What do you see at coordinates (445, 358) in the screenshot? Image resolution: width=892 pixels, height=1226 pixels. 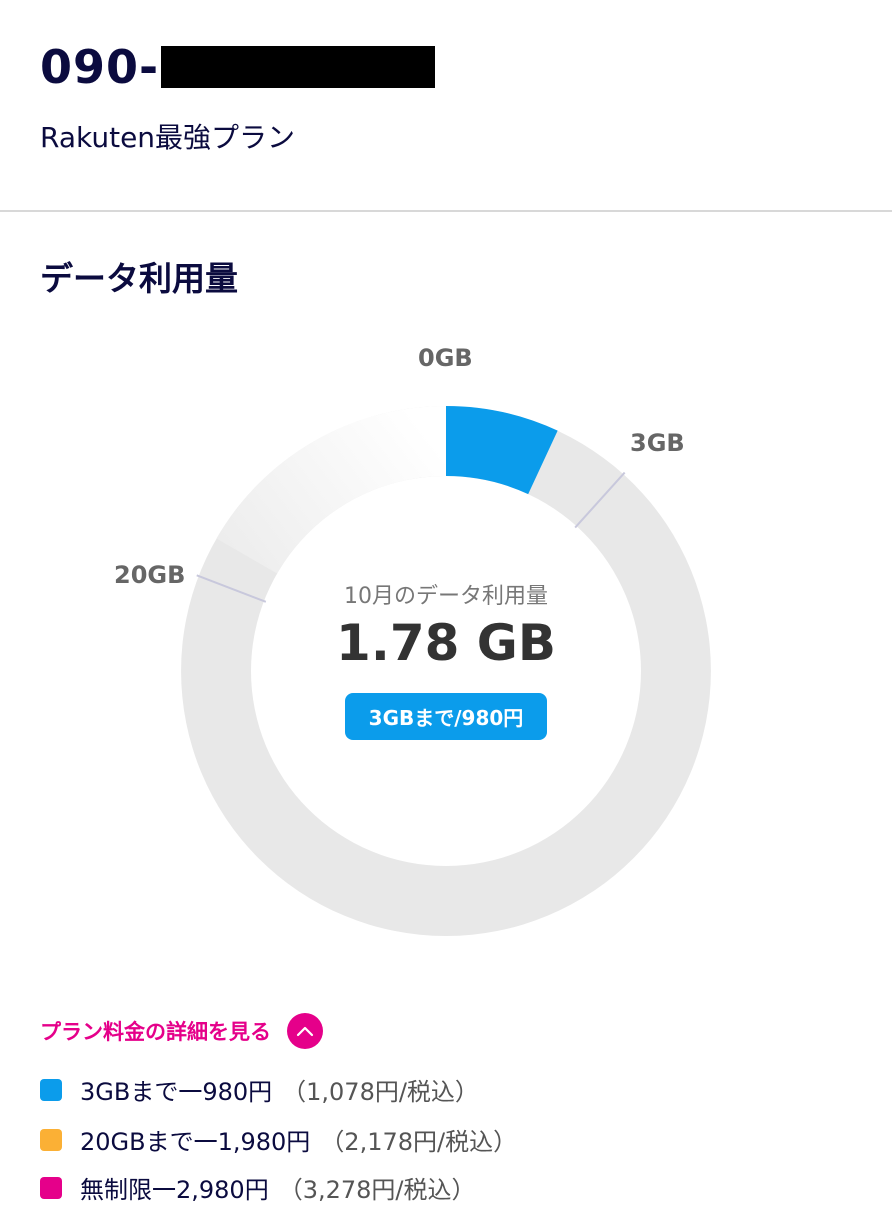 I see `ring-label-0gb: 0GB` at bounding box center [445, 358].